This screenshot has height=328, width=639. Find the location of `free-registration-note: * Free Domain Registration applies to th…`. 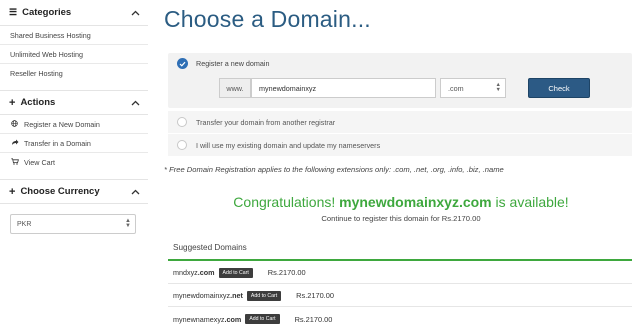

free-registration-note: * Free Domain Registration applies to th… is located at coordinates (334, 169).